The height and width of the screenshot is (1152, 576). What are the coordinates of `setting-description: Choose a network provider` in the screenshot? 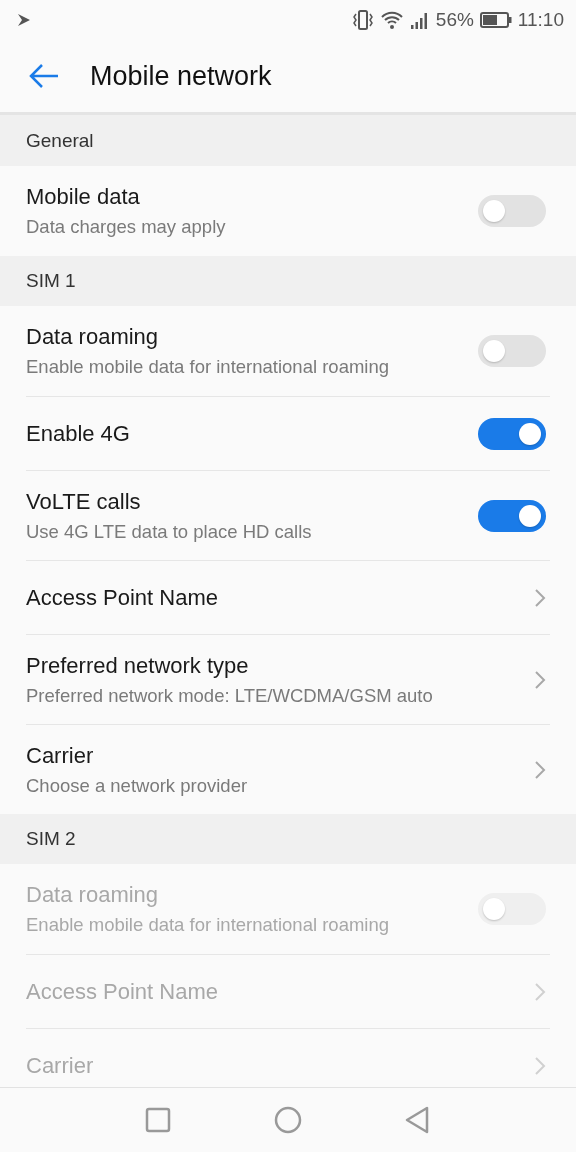 It's located at (137, 785).